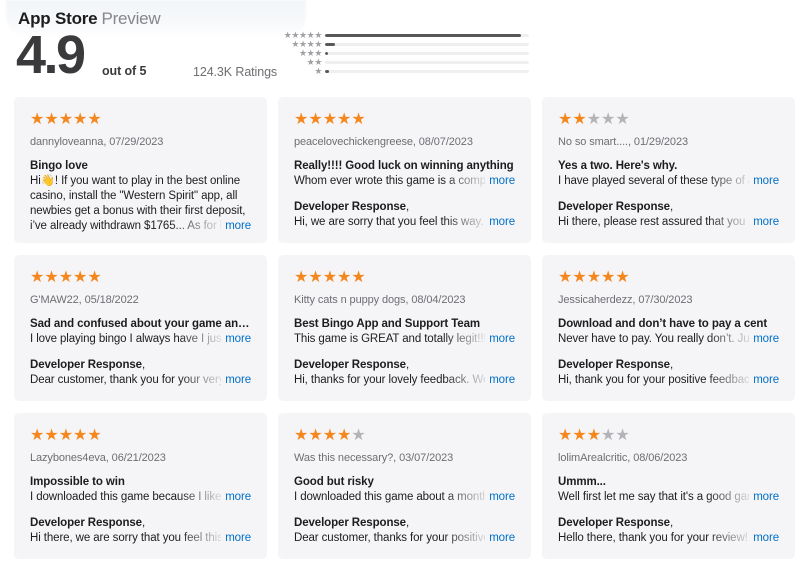 The height and width of the screenshot is (579, 809). I want to click on review-author-and-date: No so smart...., 01/29/2023, so click(623, 142).